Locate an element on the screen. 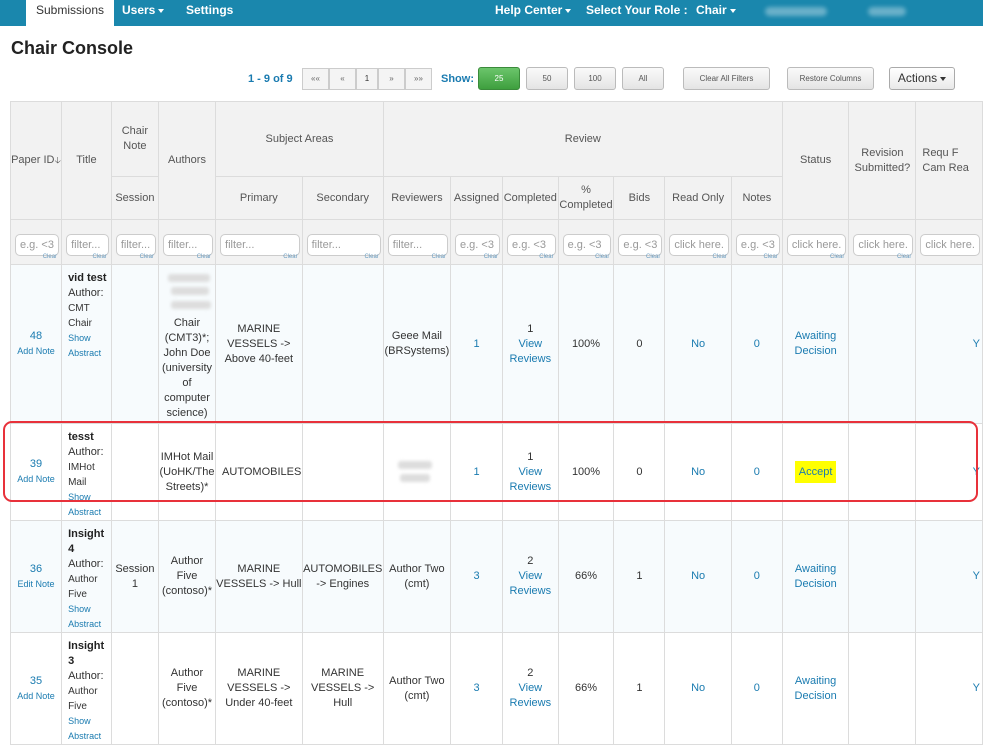  role-select: Chair is located at coordinates (716, 13).